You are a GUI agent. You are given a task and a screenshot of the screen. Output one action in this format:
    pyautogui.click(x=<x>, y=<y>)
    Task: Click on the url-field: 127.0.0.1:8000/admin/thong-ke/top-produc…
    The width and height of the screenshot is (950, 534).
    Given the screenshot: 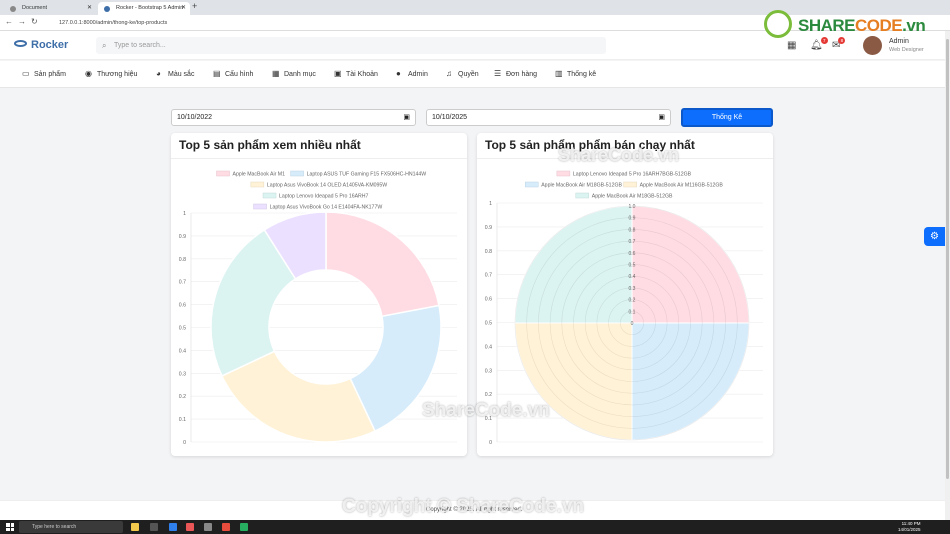 What is the action you would take?
    pyautogui.click(x=400, y=23)
    